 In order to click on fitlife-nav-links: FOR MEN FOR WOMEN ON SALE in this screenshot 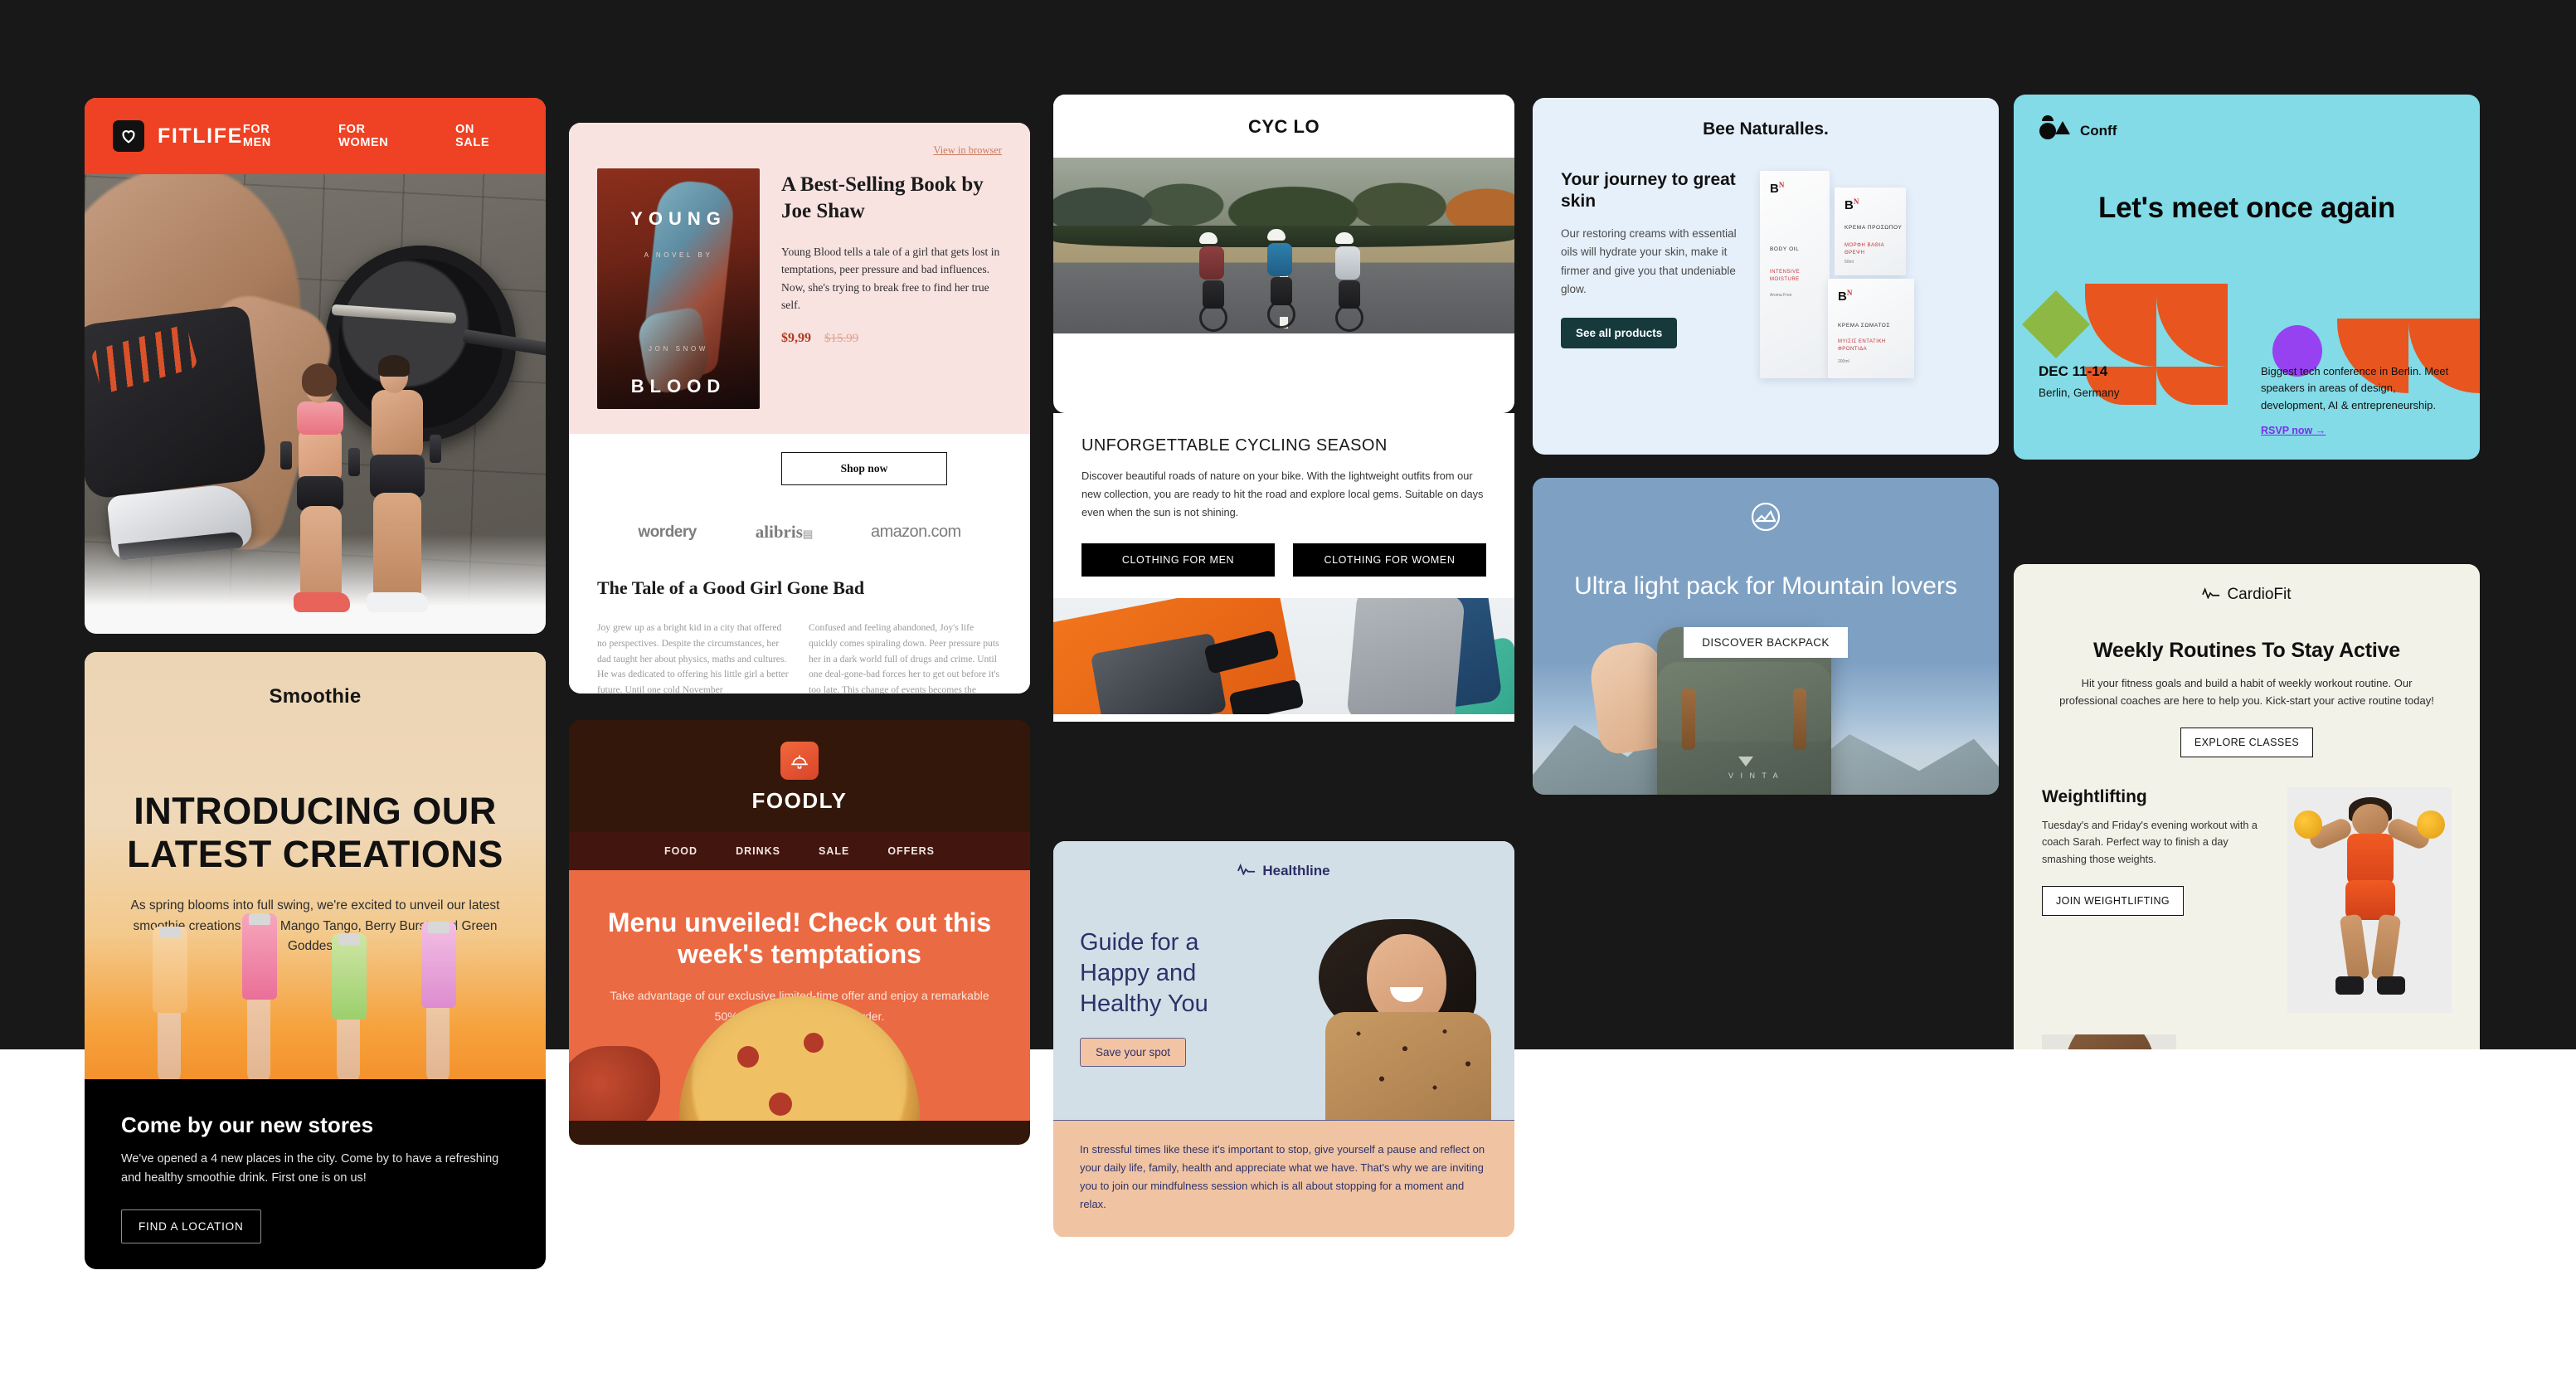, I will do `click(380, 136)`.